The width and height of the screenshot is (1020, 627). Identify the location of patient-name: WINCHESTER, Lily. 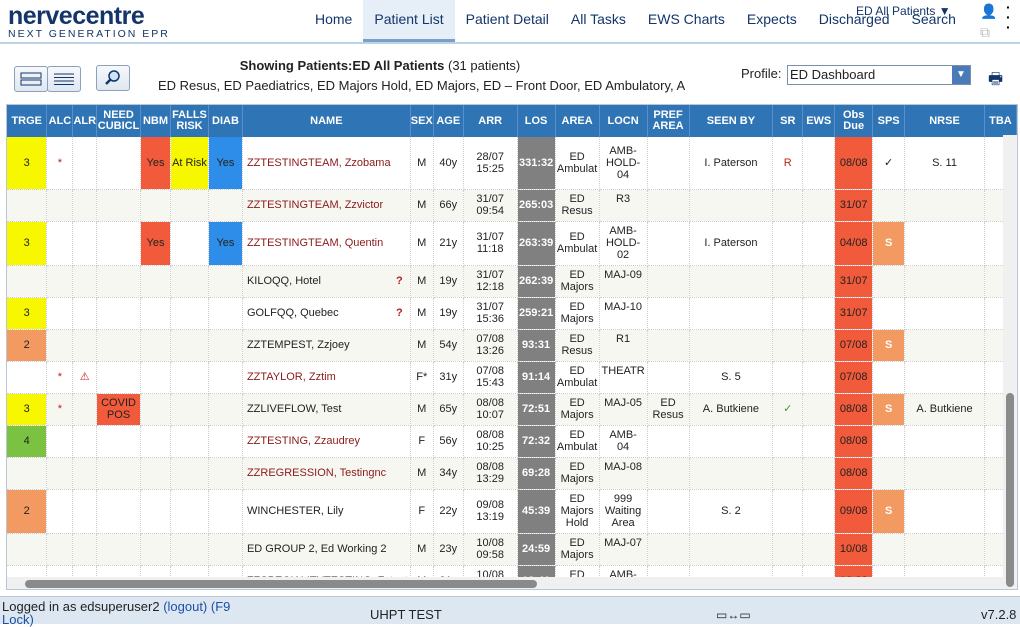
(295, 511).